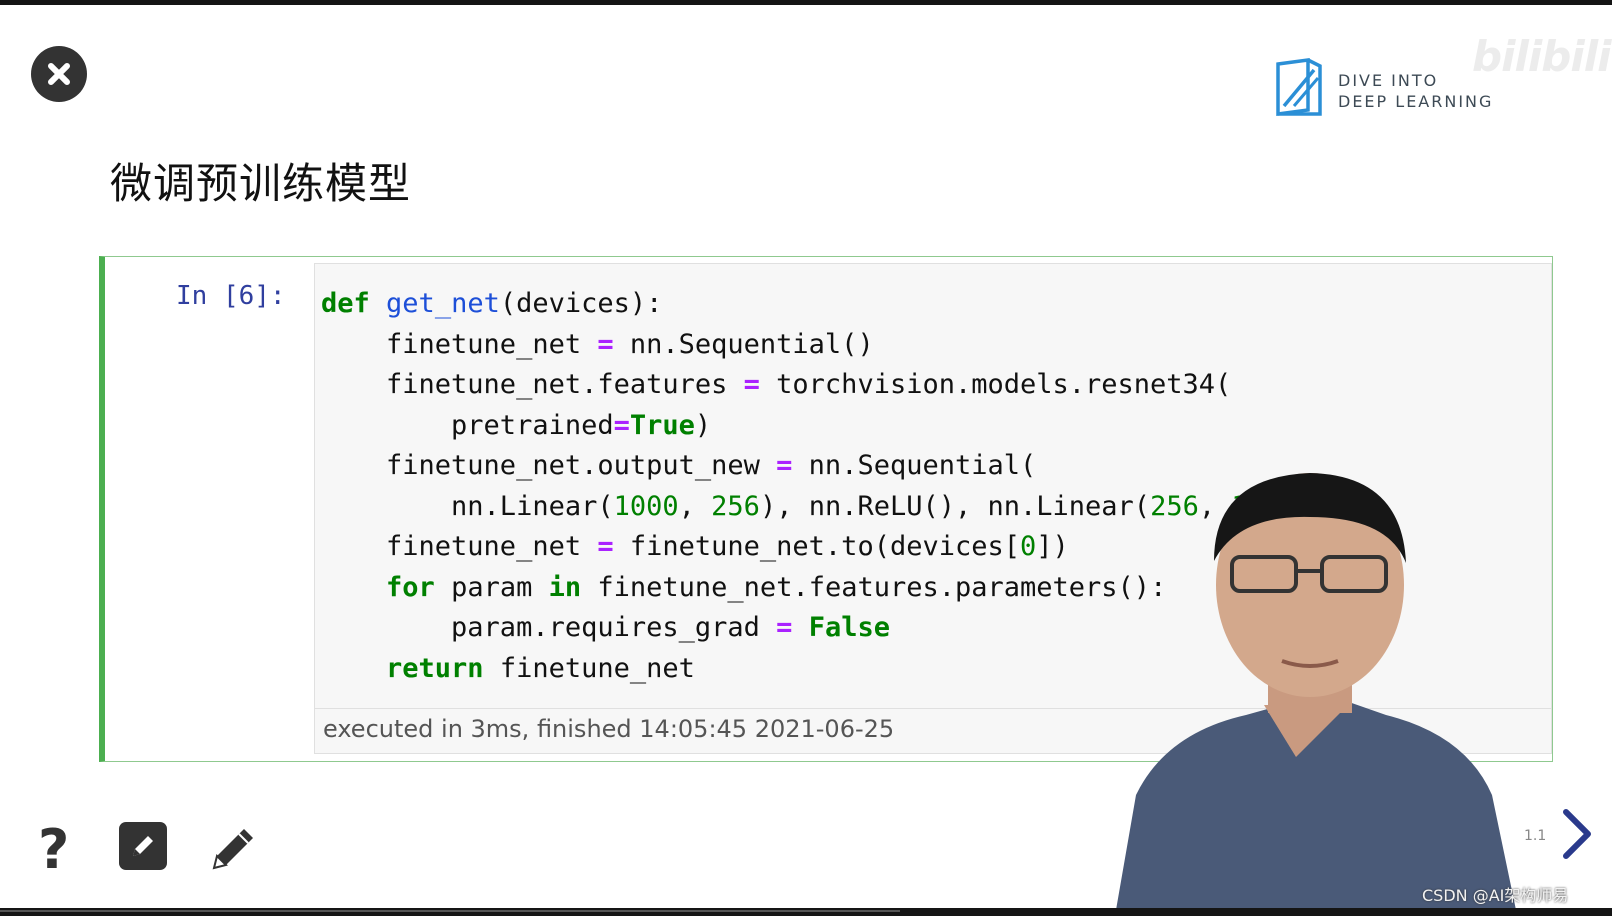 The width and height of the screenshot is (1612, 916). I want to click on top-bar, so click(806, 2).